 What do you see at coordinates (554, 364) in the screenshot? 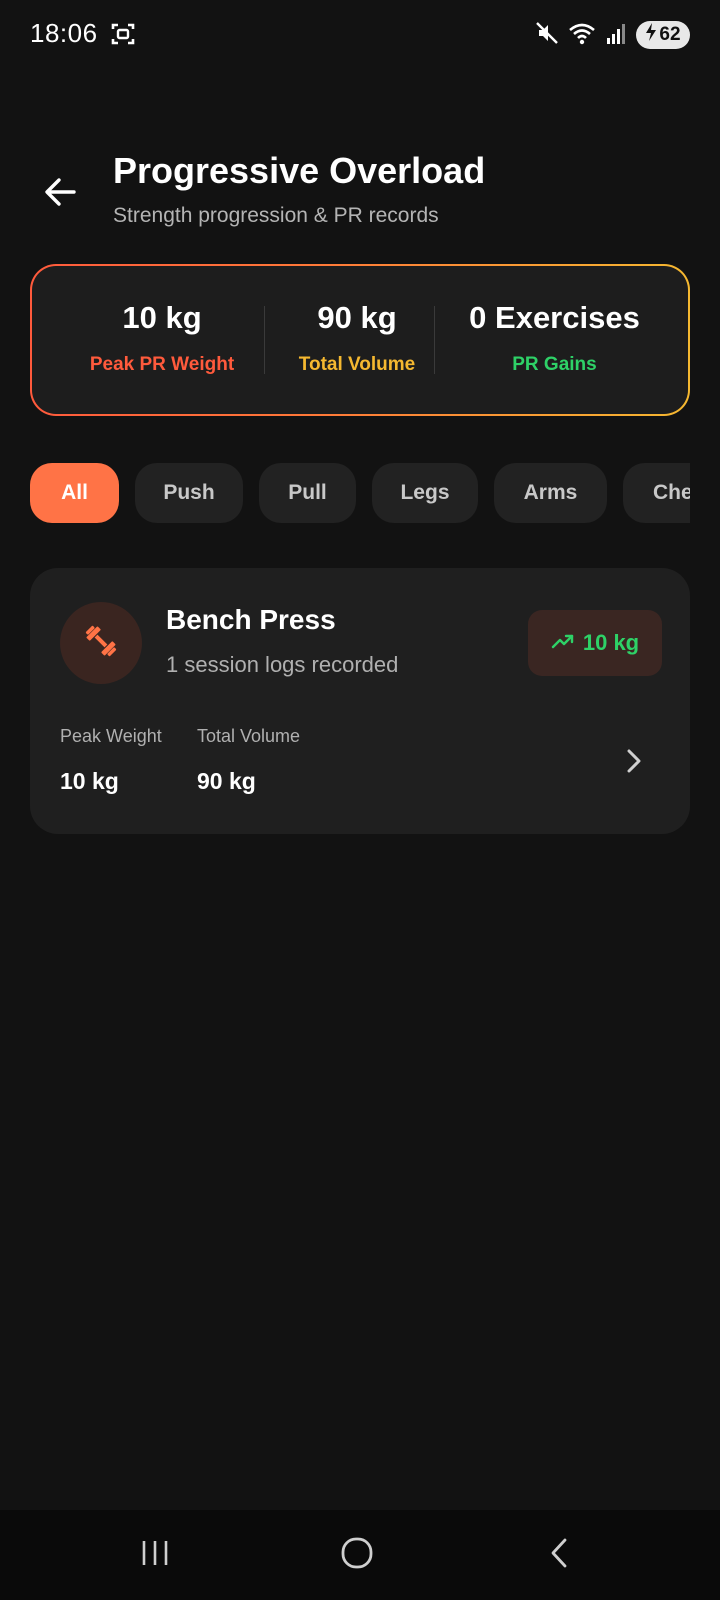
I see `stat-label: PR Gains` at bounding box center [554, 364].